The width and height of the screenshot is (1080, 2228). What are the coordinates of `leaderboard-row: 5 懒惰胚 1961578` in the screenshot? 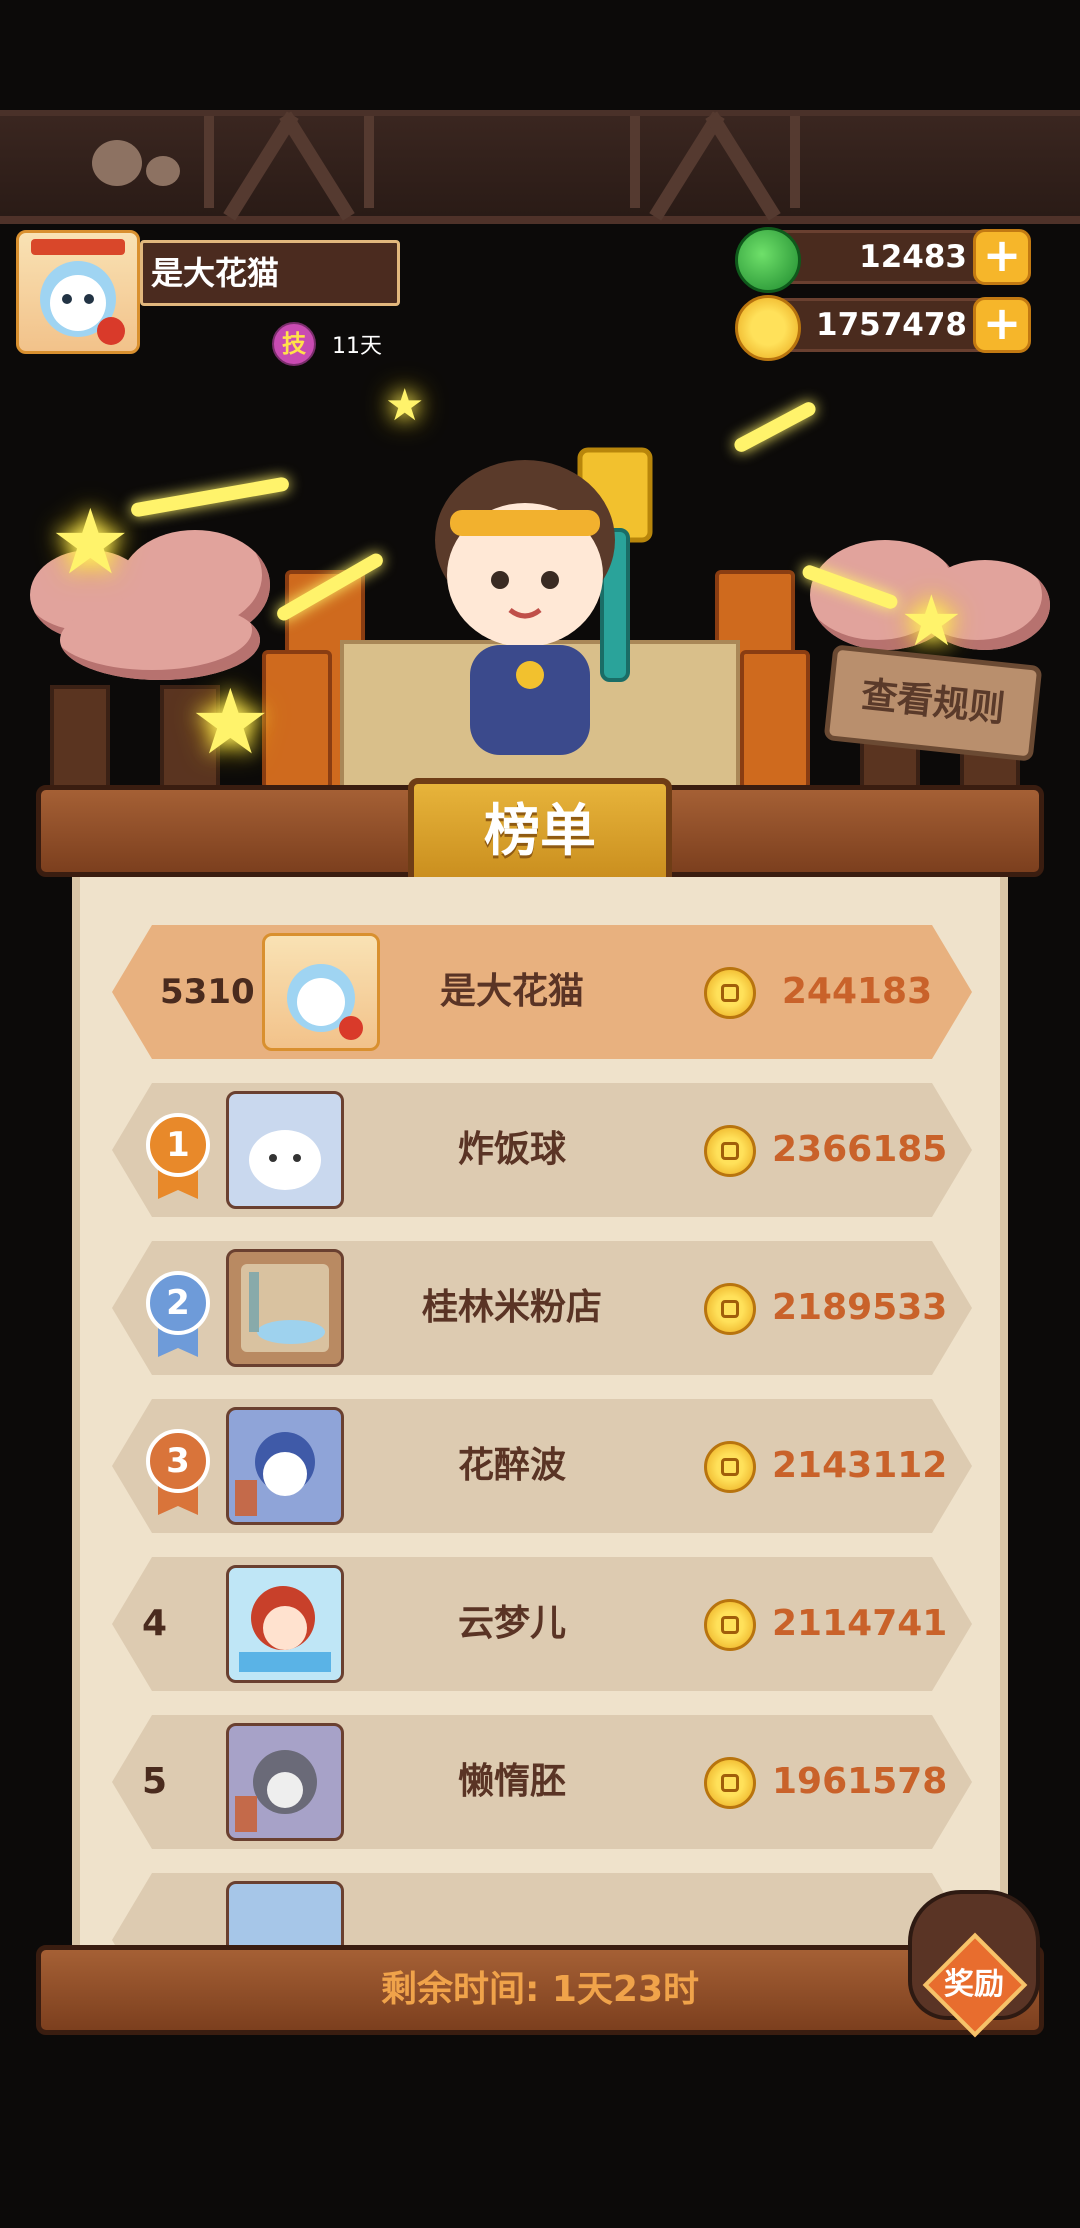 It's located at (542, 1782).